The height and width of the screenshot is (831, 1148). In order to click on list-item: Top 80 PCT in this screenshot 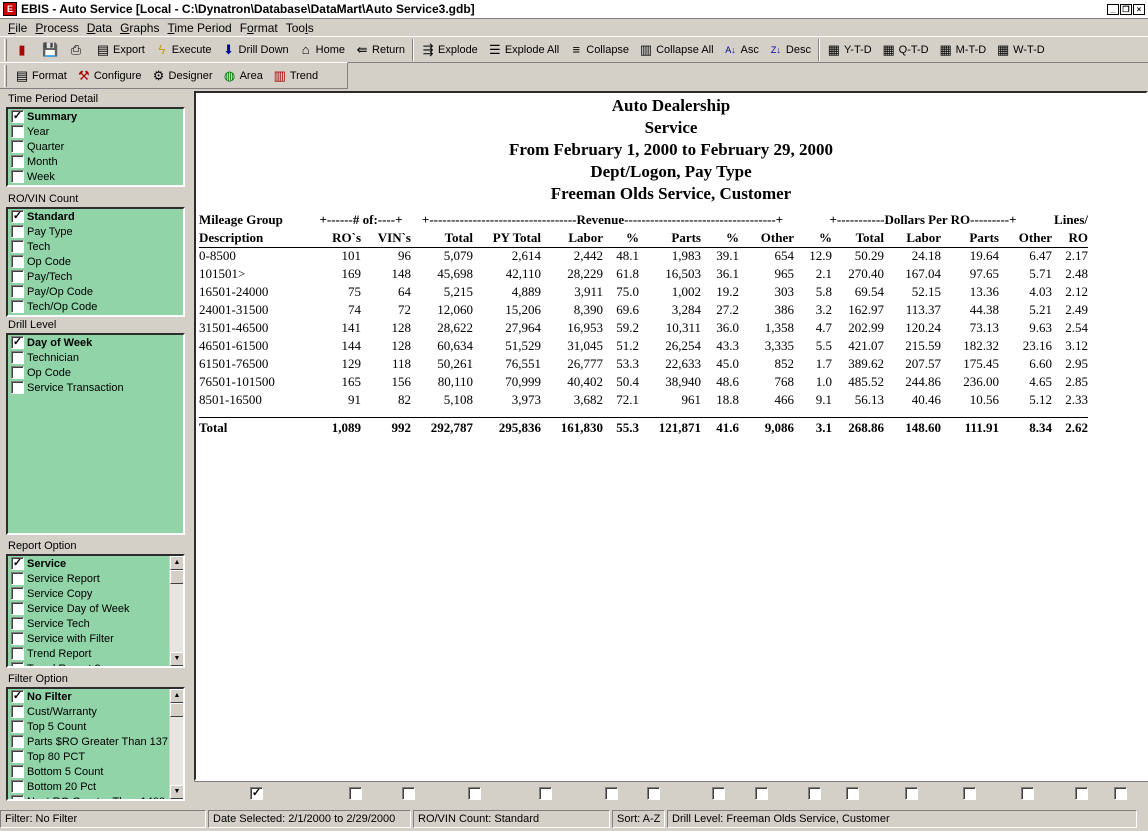, I will do `click(95, 756)`.